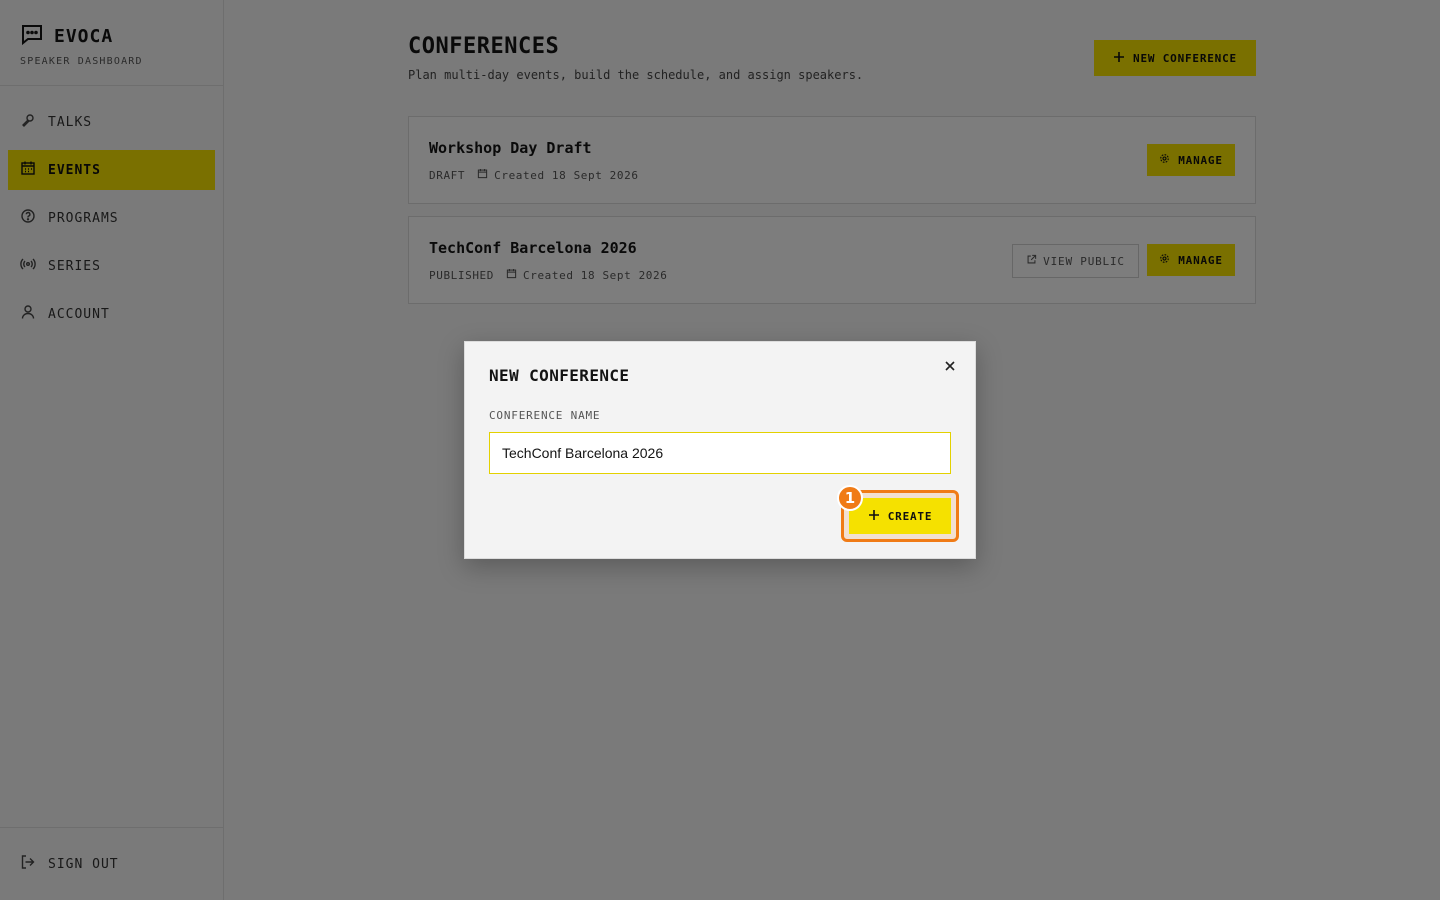 The image size is (1440, 900). I want to click on conference-name-label: CONFERENCE NAME, so click(545, 415).